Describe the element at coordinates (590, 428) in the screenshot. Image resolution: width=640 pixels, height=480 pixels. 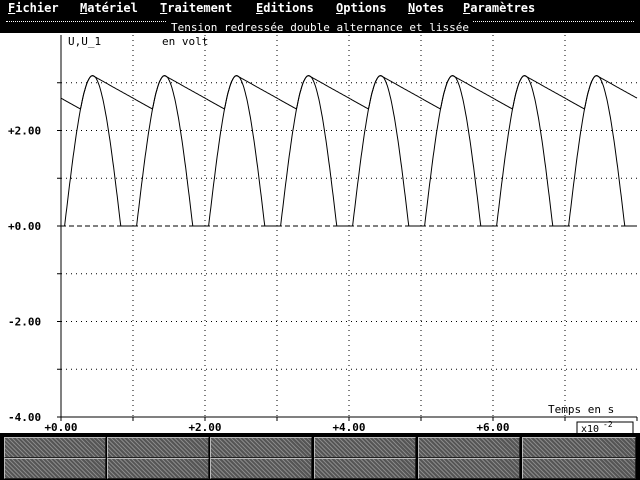
I see `x-scale-label: x10` at that location.